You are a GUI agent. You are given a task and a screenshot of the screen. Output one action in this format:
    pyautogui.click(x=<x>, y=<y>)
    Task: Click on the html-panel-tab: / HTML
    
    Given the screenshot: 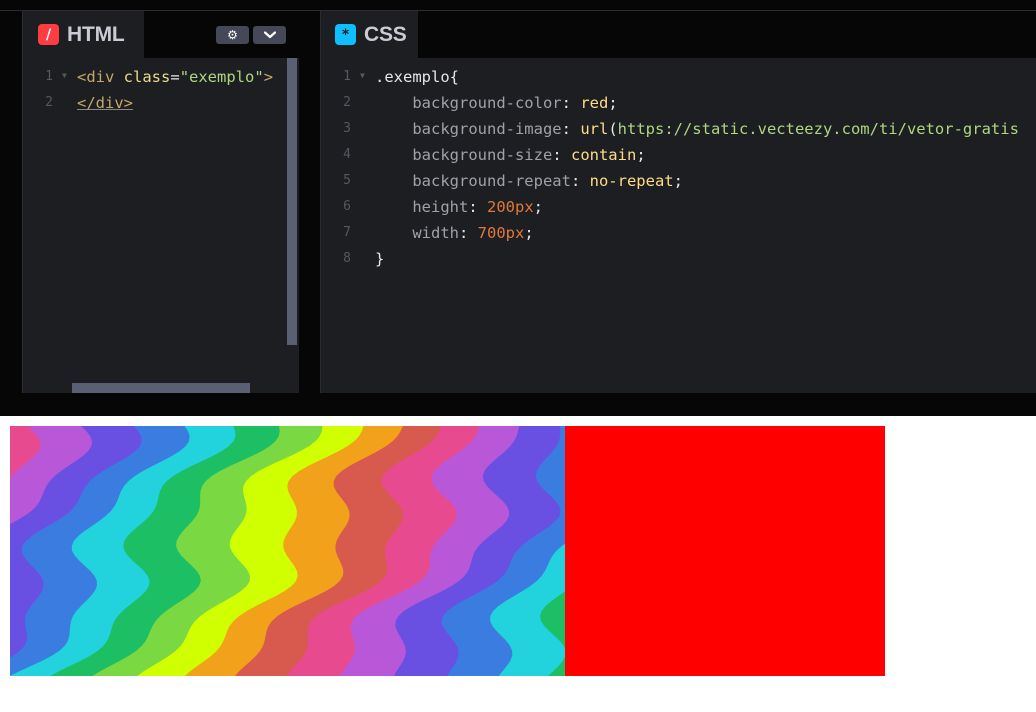 What is the action you would take?
    pyautogui.click(x=83, y=34)
    